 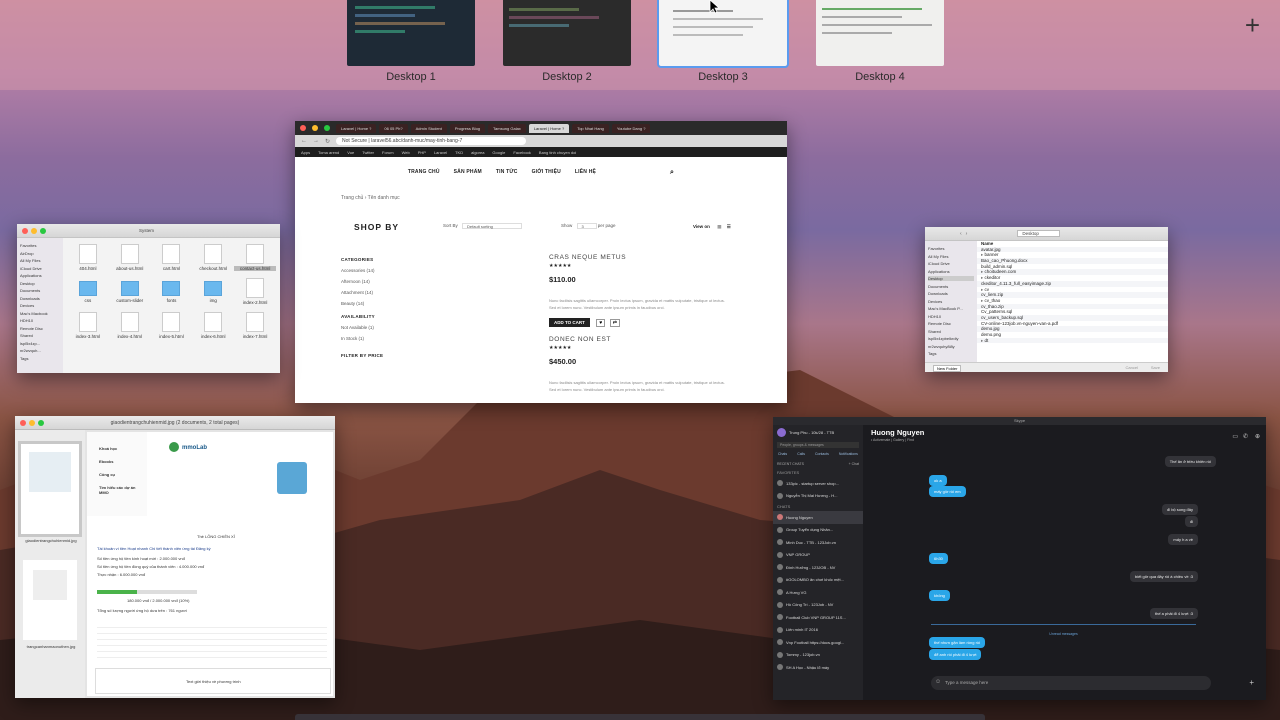 I want to click on forward-arrow-icon: →, so click(x=316, y=141).